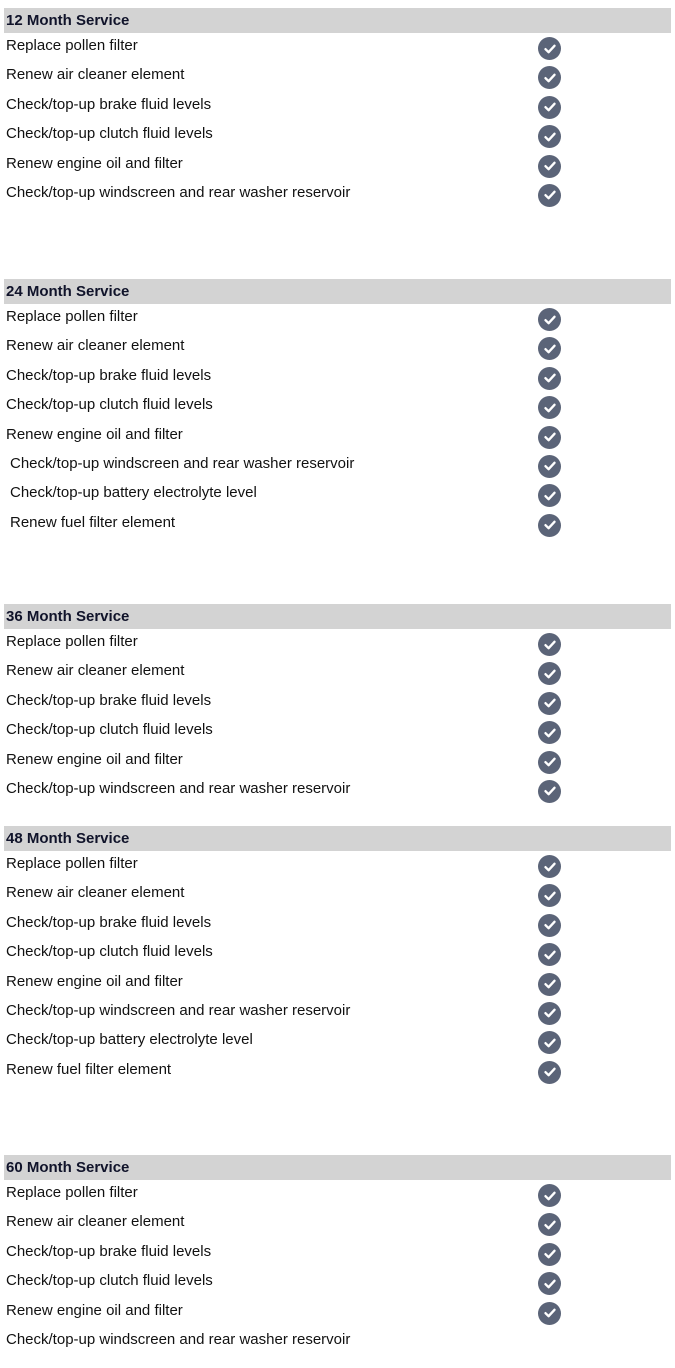  I want to click on section-header: 36 Month Service, so click(337, 616).